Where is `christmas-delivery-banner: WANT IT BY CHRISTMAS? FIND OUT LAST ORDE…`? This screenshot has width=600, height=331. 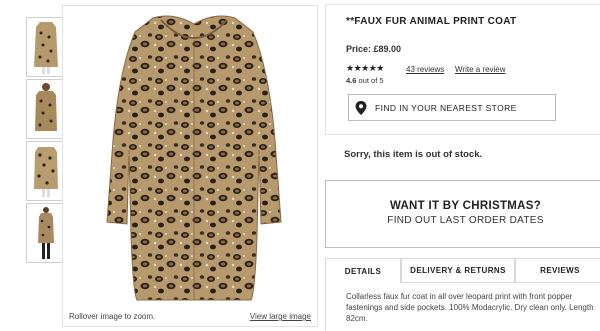 christmas-delivery-banner: WANT IT BY CHRISTMAS? FIND OUT LAST ORDE… is located at coordinates (462, 214).